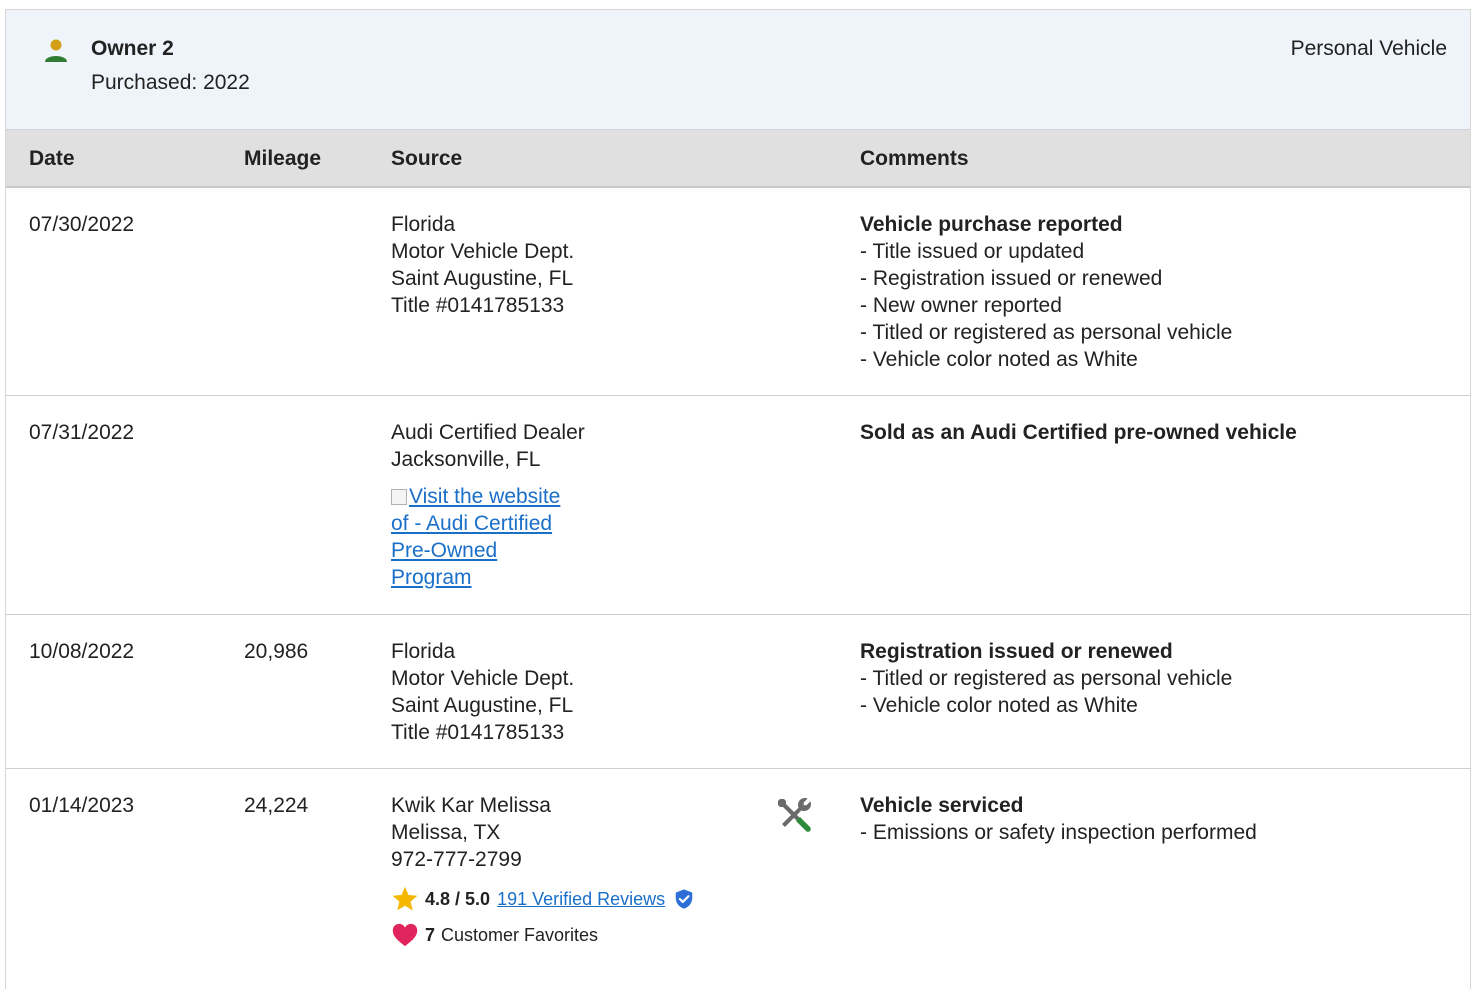 The image size is (1475, 989). I want to click on owner-purchased-year: Purchased: 2022, so click(170, 82).